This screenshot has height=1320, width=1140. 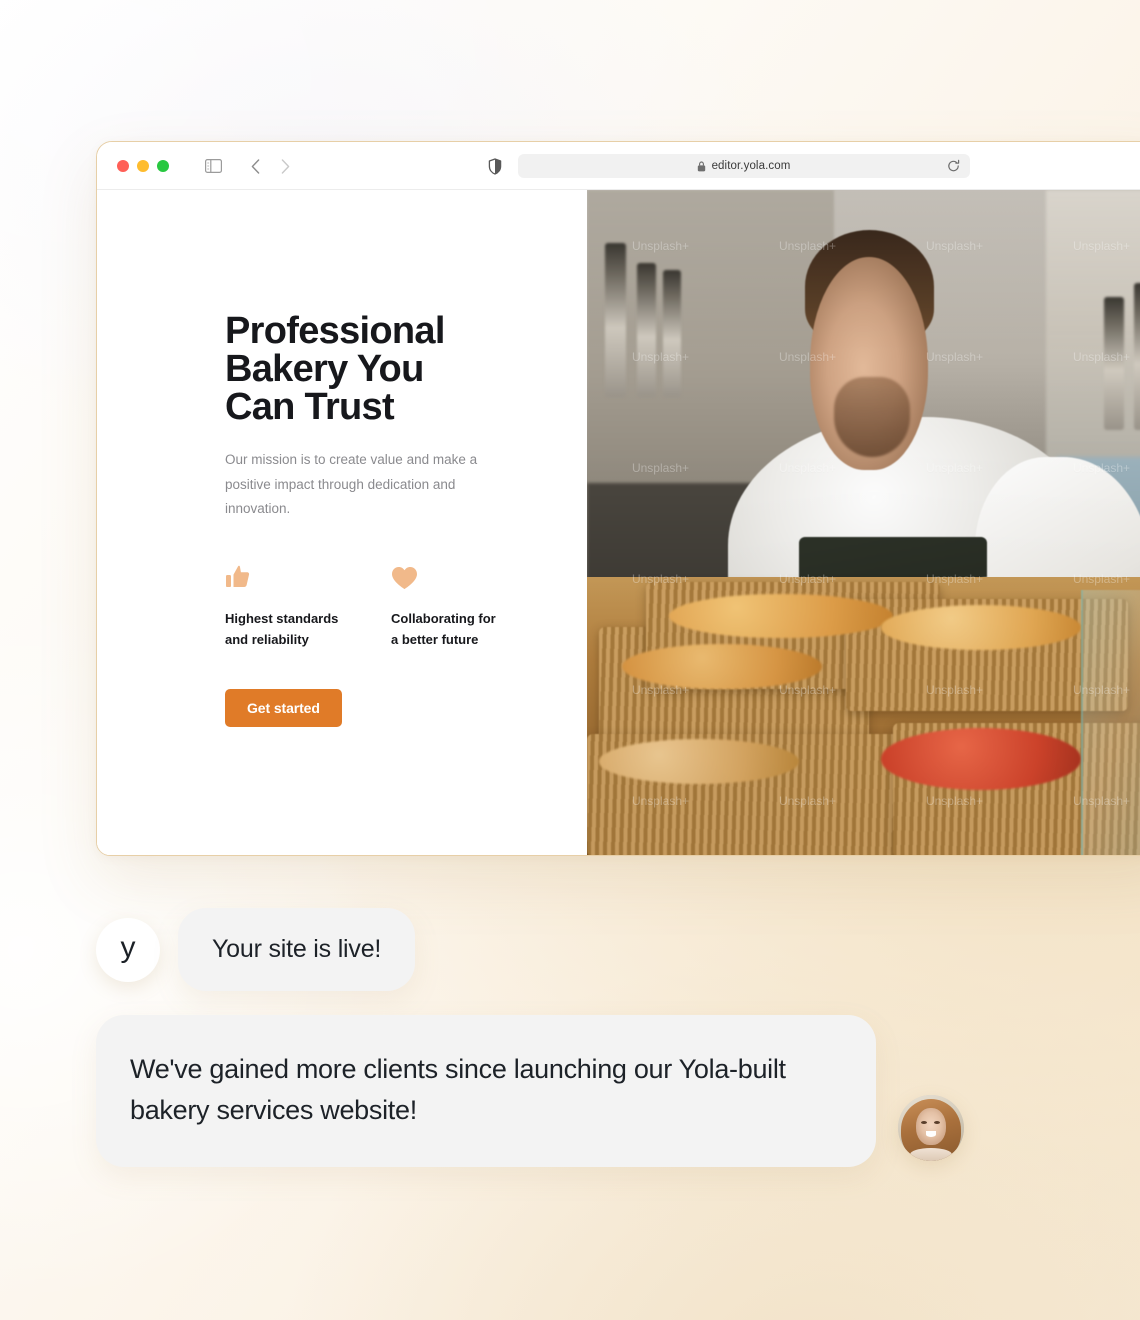 I want to click on browser-toolbar: editor.yola.com, so click(x=618, y=166).